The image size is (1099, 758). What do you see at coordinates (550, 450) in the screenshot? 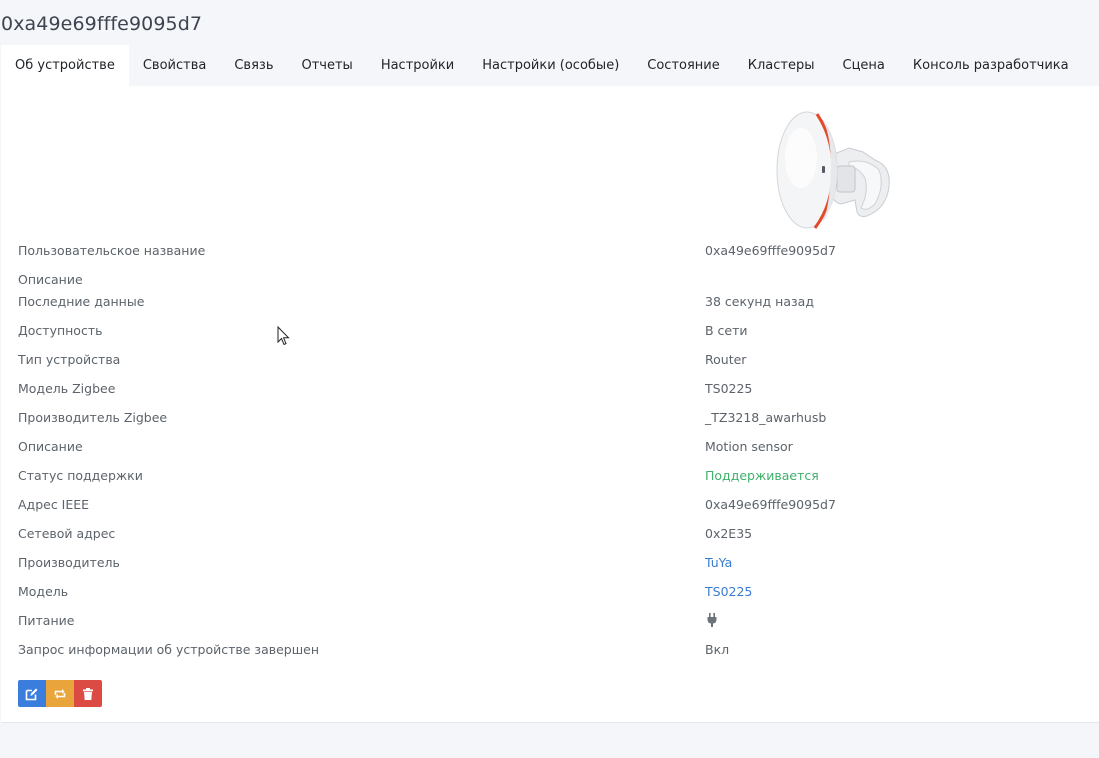
I see `row-description: Описание Motion sensor` at bounding box center [550, 450].